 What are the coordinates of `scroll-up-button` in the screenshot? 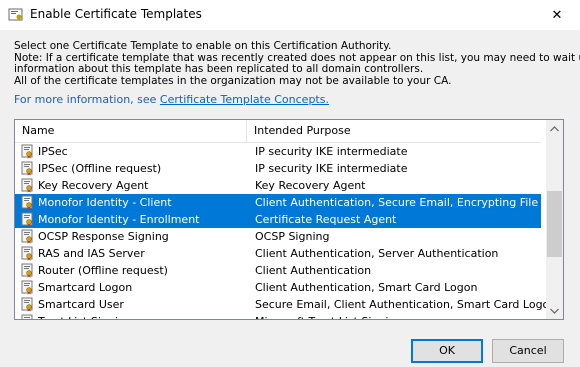 It's located at (554, 128).